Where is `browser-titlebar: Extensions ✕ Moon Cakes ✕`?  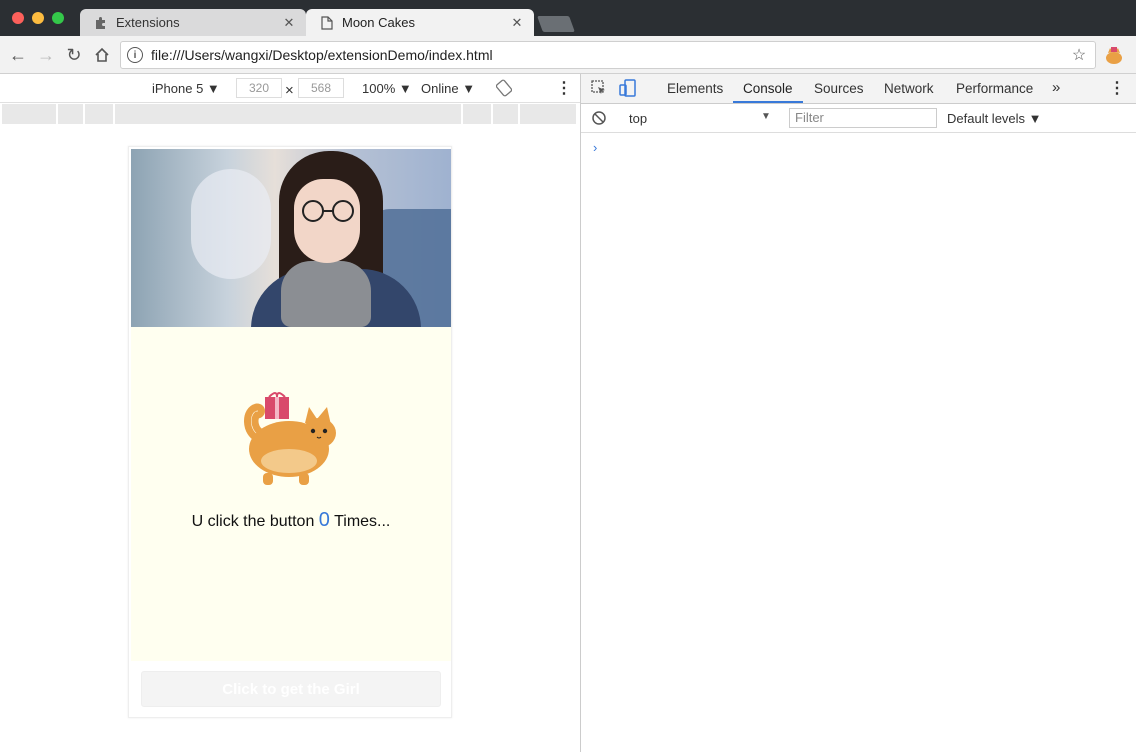
browser-titlebar: Extensions ✕ Moon Cakes ✕ is located at coordinates (568, 18).